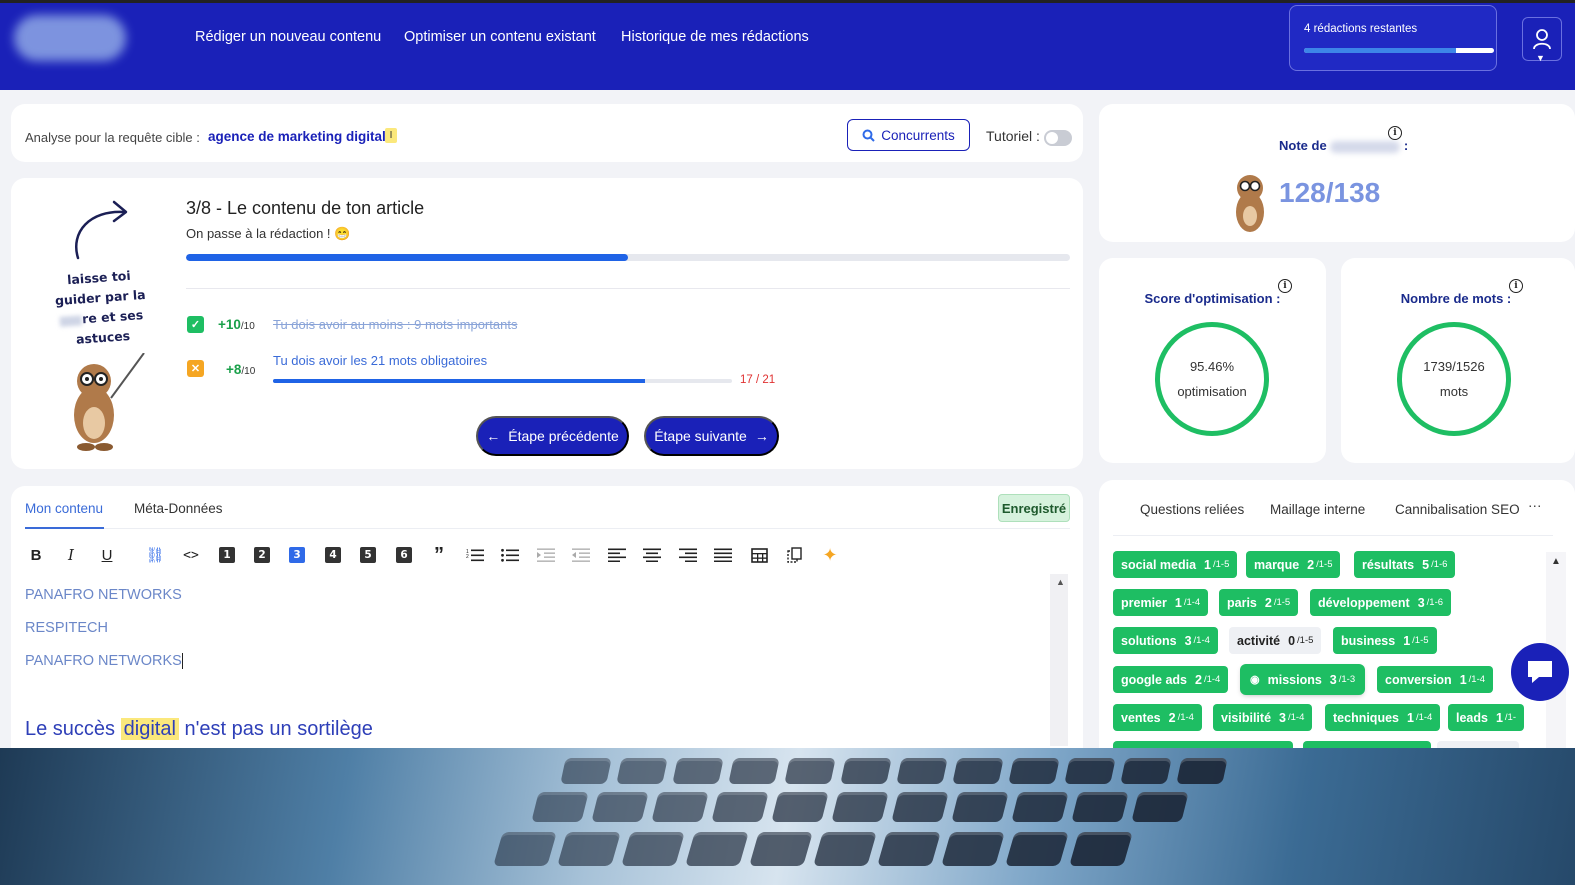 The height and width of the screenshot is (885, 1575). What do you see at coordinates (868, 135) in the screenshot?
I see `search-icon` at bounding box center [868, 135].